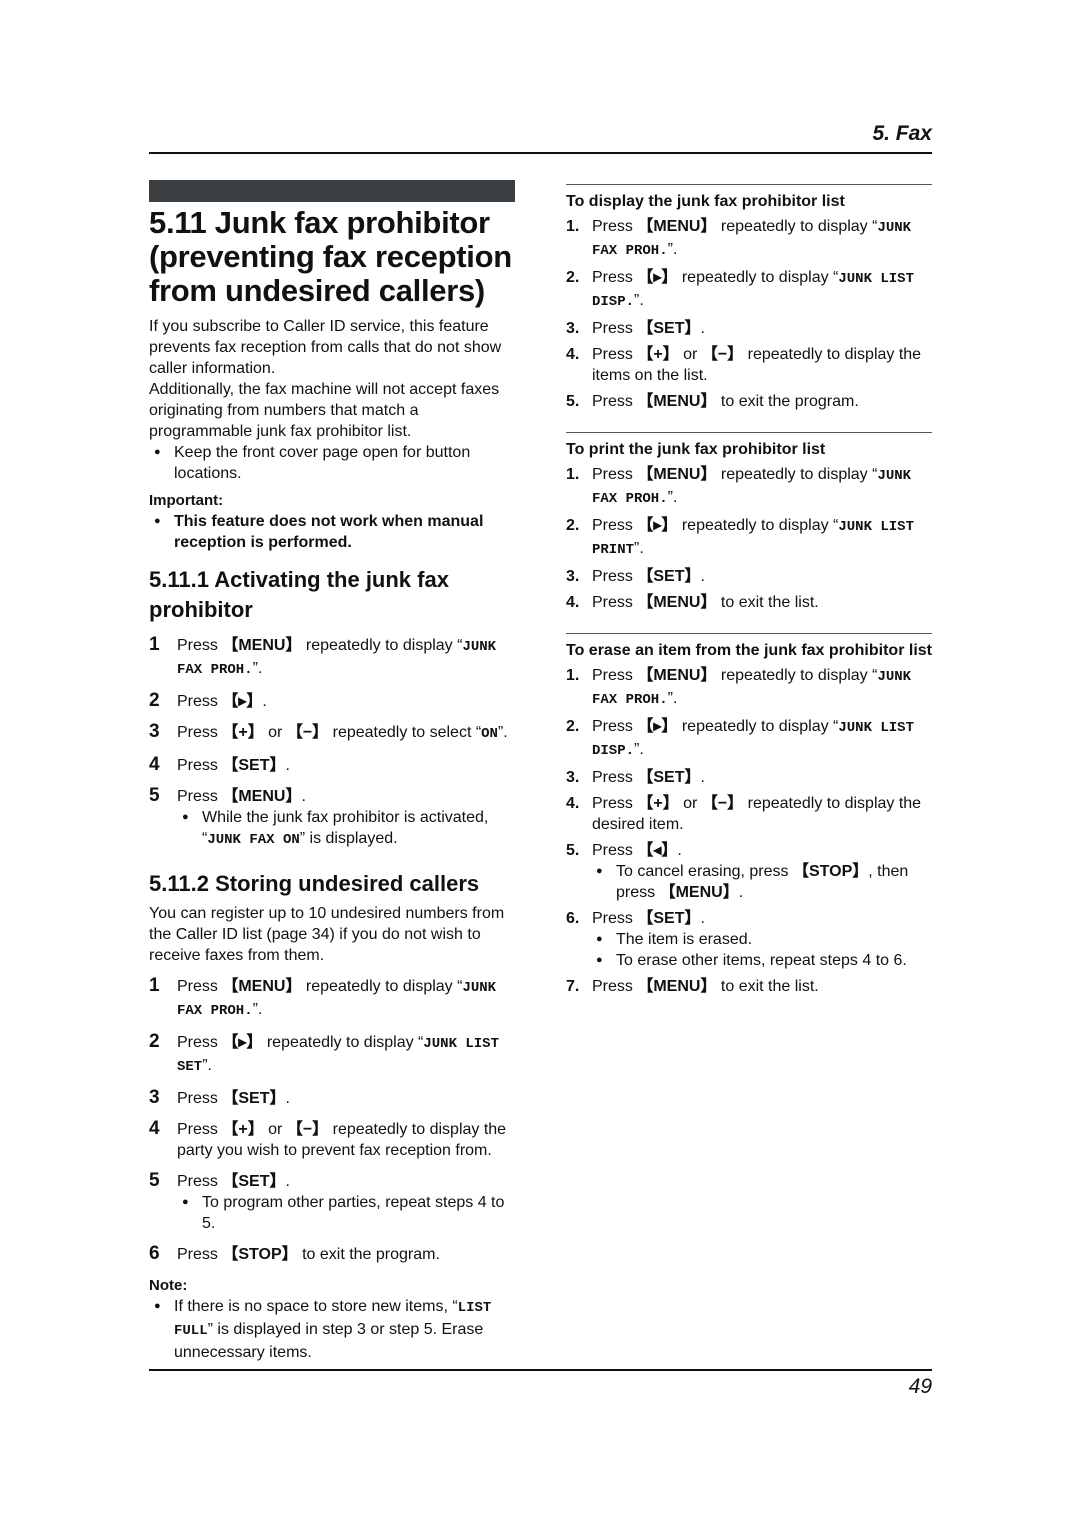 The height and width of the screenshot is (1528, 1080). I want to click on step-text: Press 【STOP】 to exit the program., so click(346, 1254).